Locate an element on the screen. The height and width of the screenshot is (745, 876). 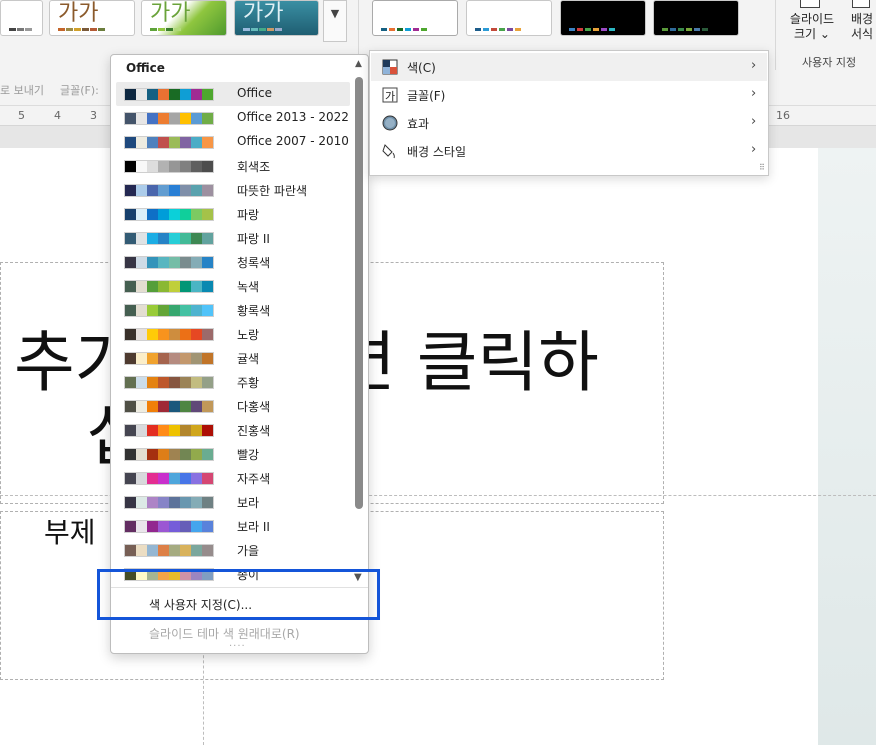
svg-text: 가 is located at coordinates (390, 96).